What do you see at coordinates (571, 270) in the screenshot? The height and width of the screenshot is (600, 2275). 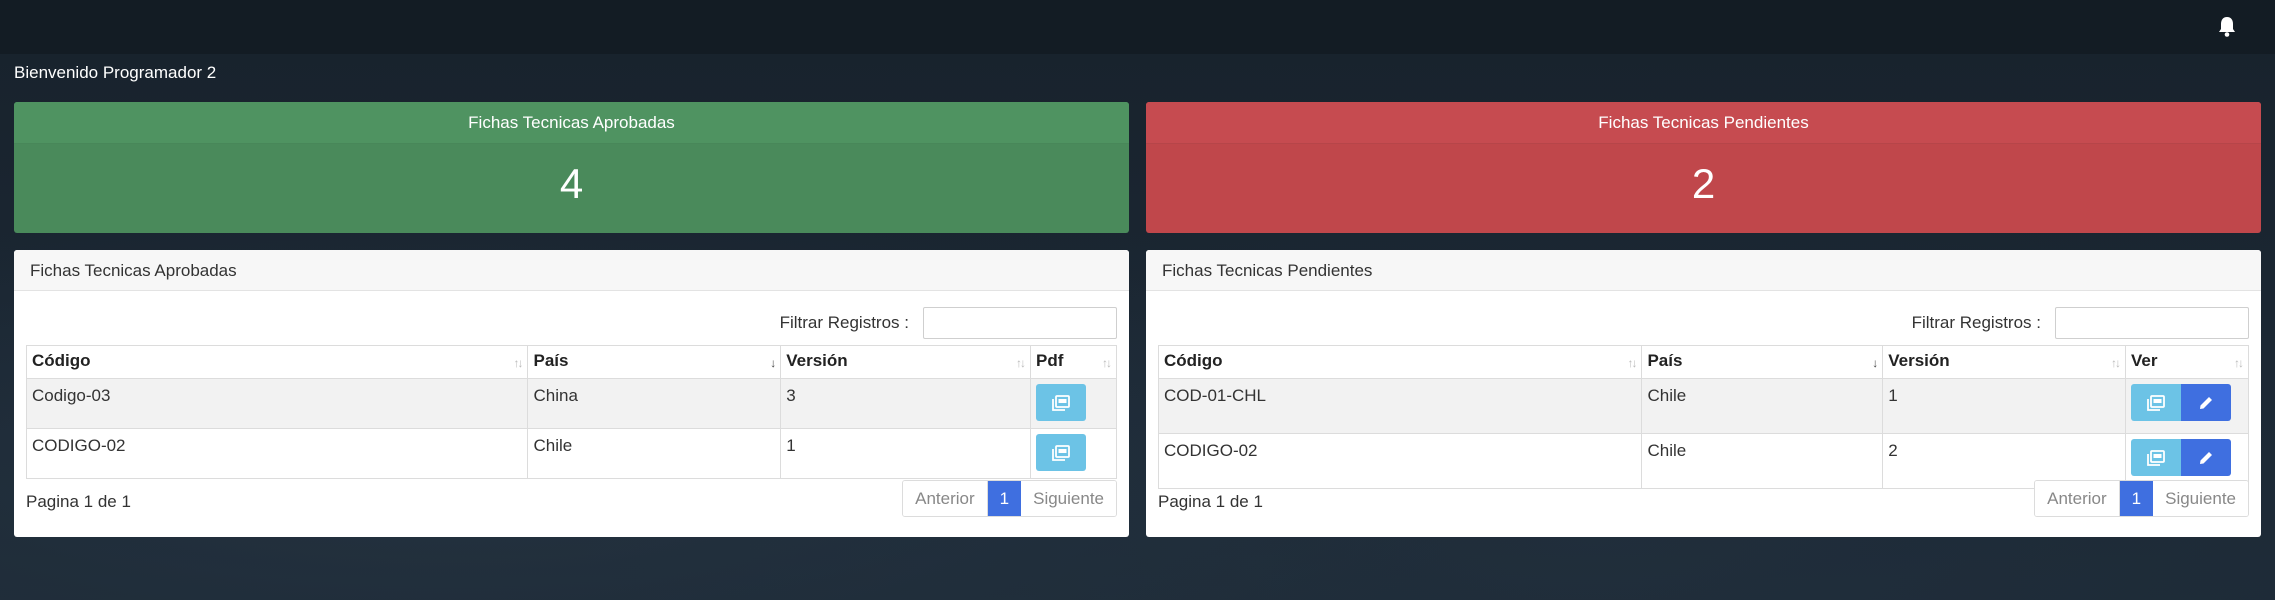 I see `approved-table-title: Fichas Tecnicas Aprobadas` at bounding box center [571, 270].